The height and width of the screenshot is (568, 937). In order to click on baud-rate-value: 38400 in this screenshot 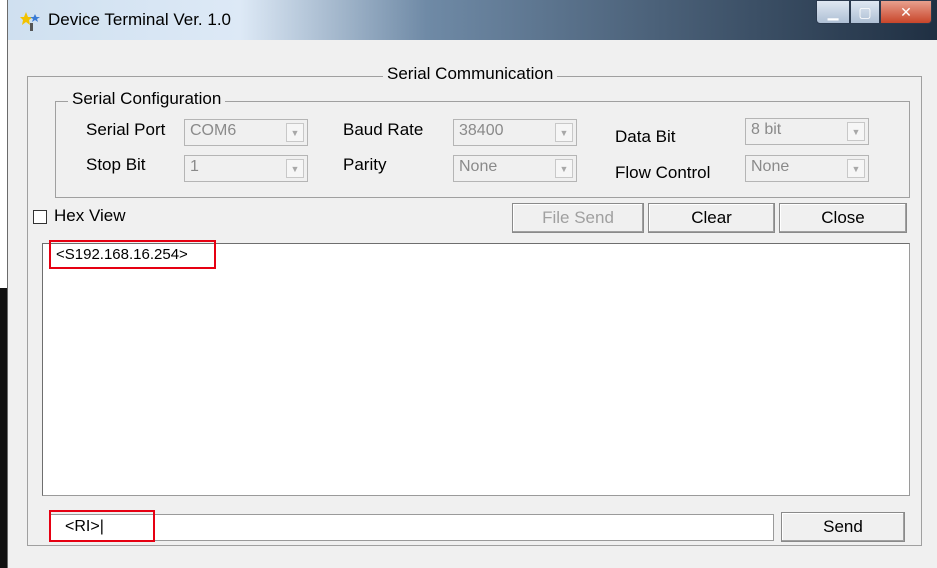, I will do `click(481, 130)`.